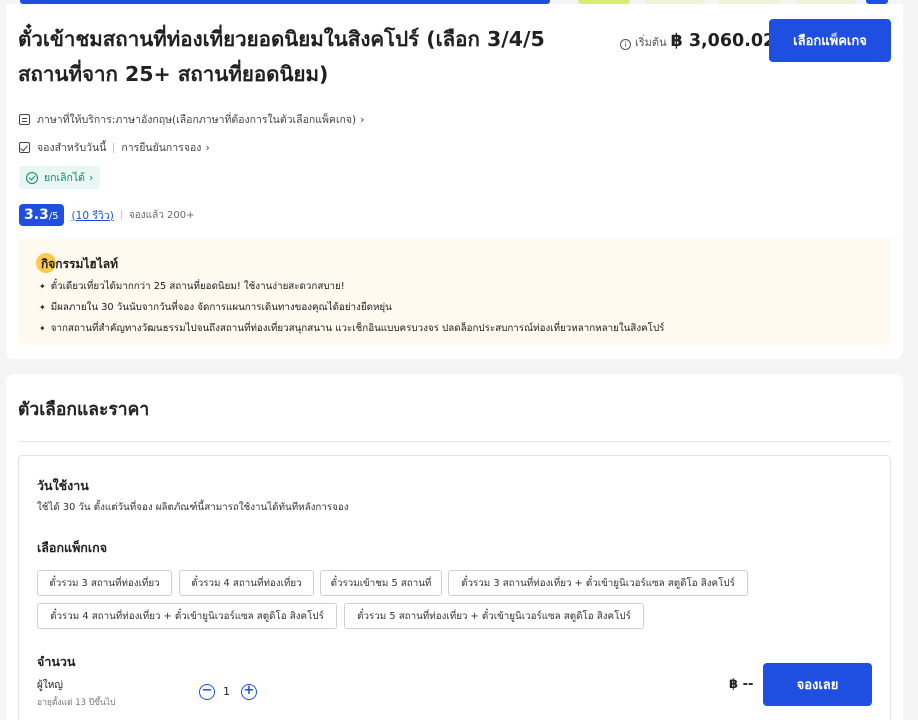 Image resolution: width=918 pixels, height=720 pixels. What do you see at coordinates (161, 147) in the screenshot?
I see `confirmation-link: การยืนยันการจอง` at bounding box center [161, 147].